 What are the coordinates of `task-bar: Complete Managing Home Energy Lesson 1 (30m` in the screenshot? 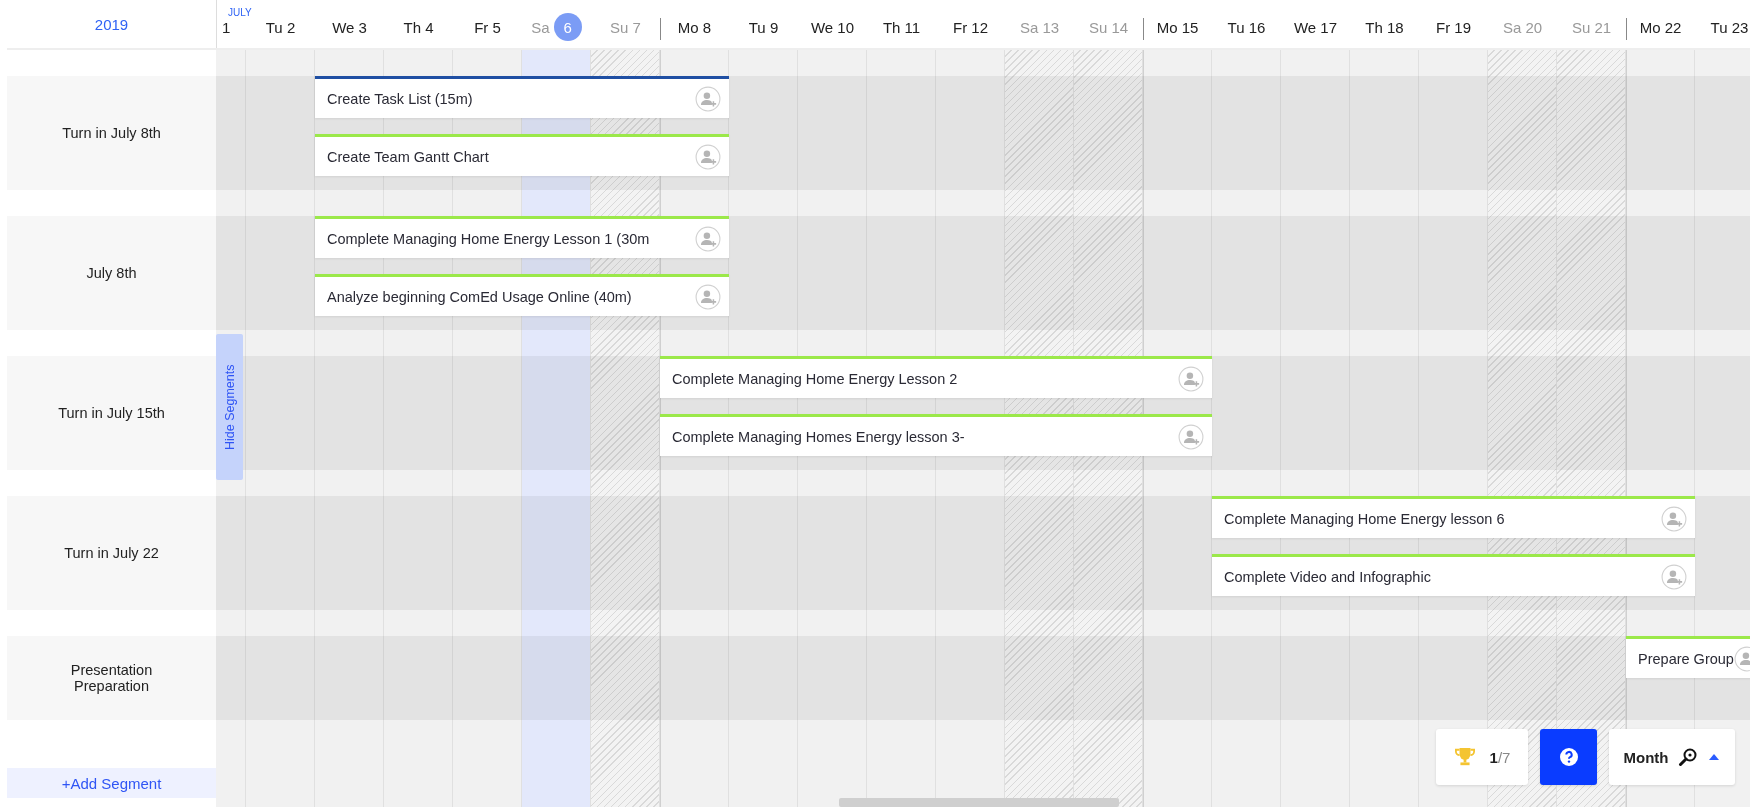 It's located at (522, 237).